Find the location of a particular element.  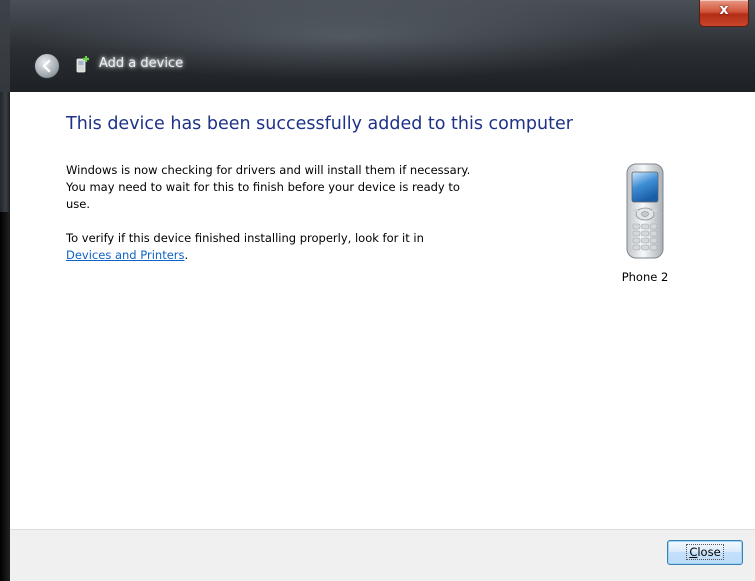

window-title: Add a device is located at coordinates (141, 63).